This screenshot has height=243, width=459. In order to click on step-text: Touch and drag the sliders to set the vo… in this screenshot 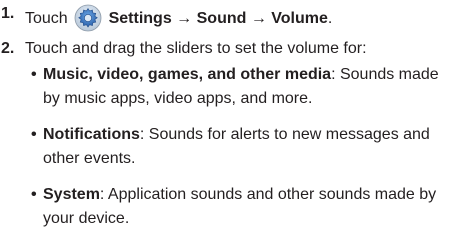, I will do `click(196, 48)`.